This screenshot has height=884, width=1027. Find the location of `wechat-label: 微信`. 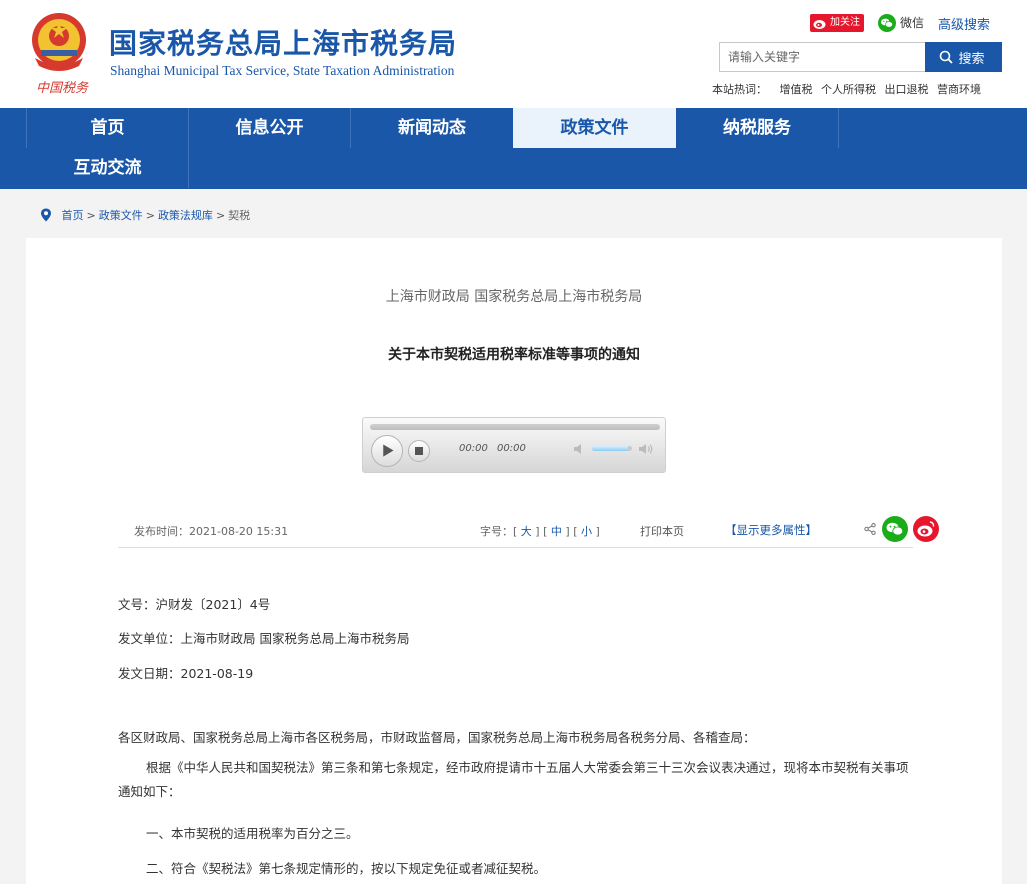

wechat-label: 微信 is located at coordinates (912, 23).